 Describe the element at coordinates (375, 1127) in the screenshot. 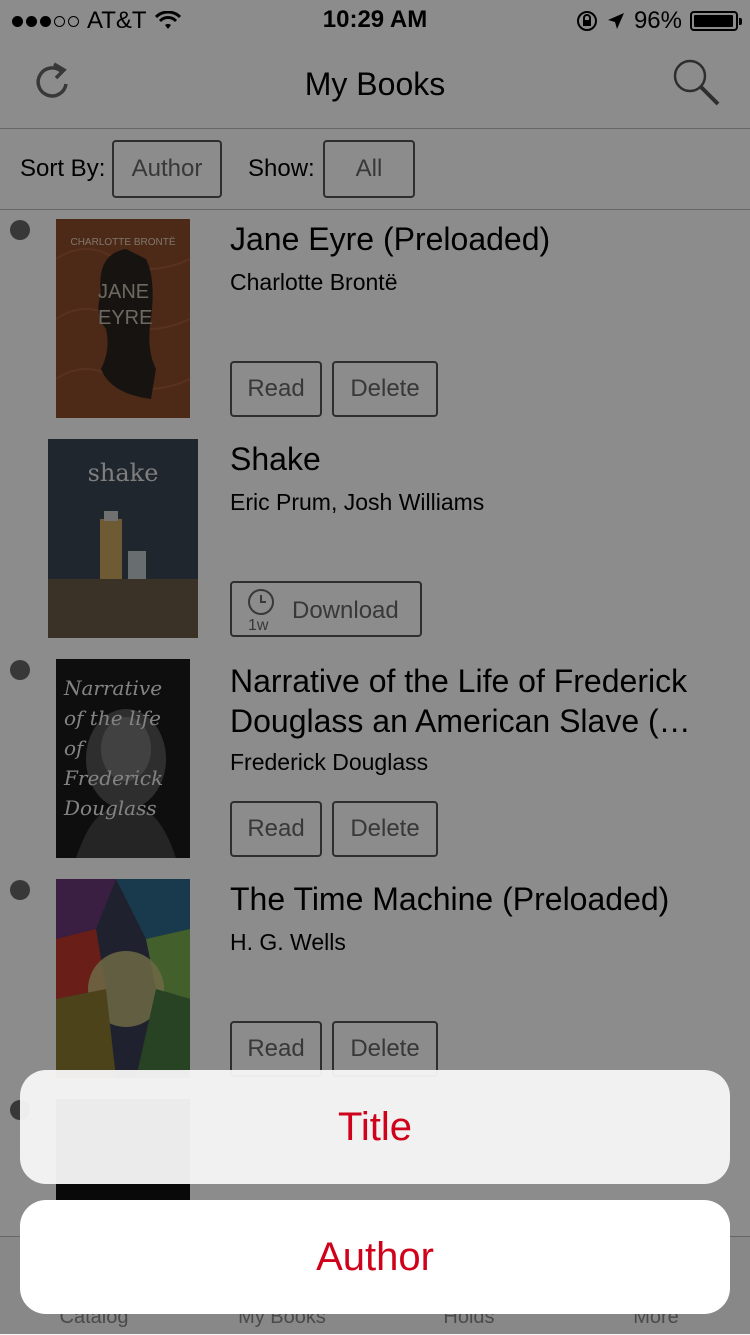

I see `sort-option-title: Title` at that location.